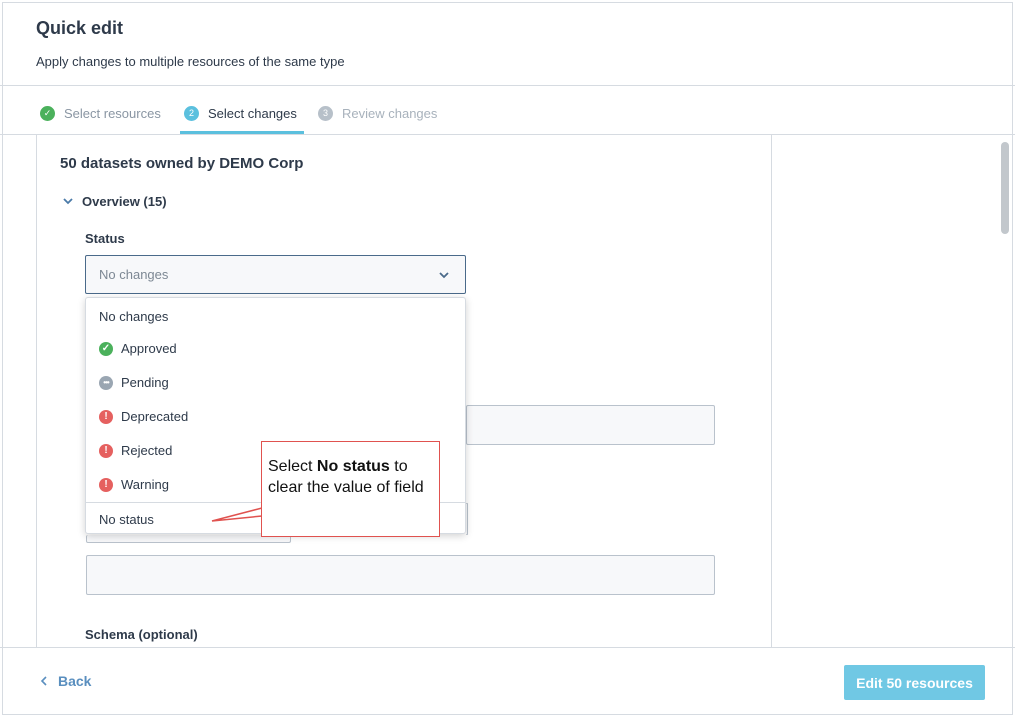 This screenshot has width=1015, height=717. What do you see at coordinates (1005, 188) in the screenshot?
I see `scrollbar-thumb` at bounding box center [1005, 188].